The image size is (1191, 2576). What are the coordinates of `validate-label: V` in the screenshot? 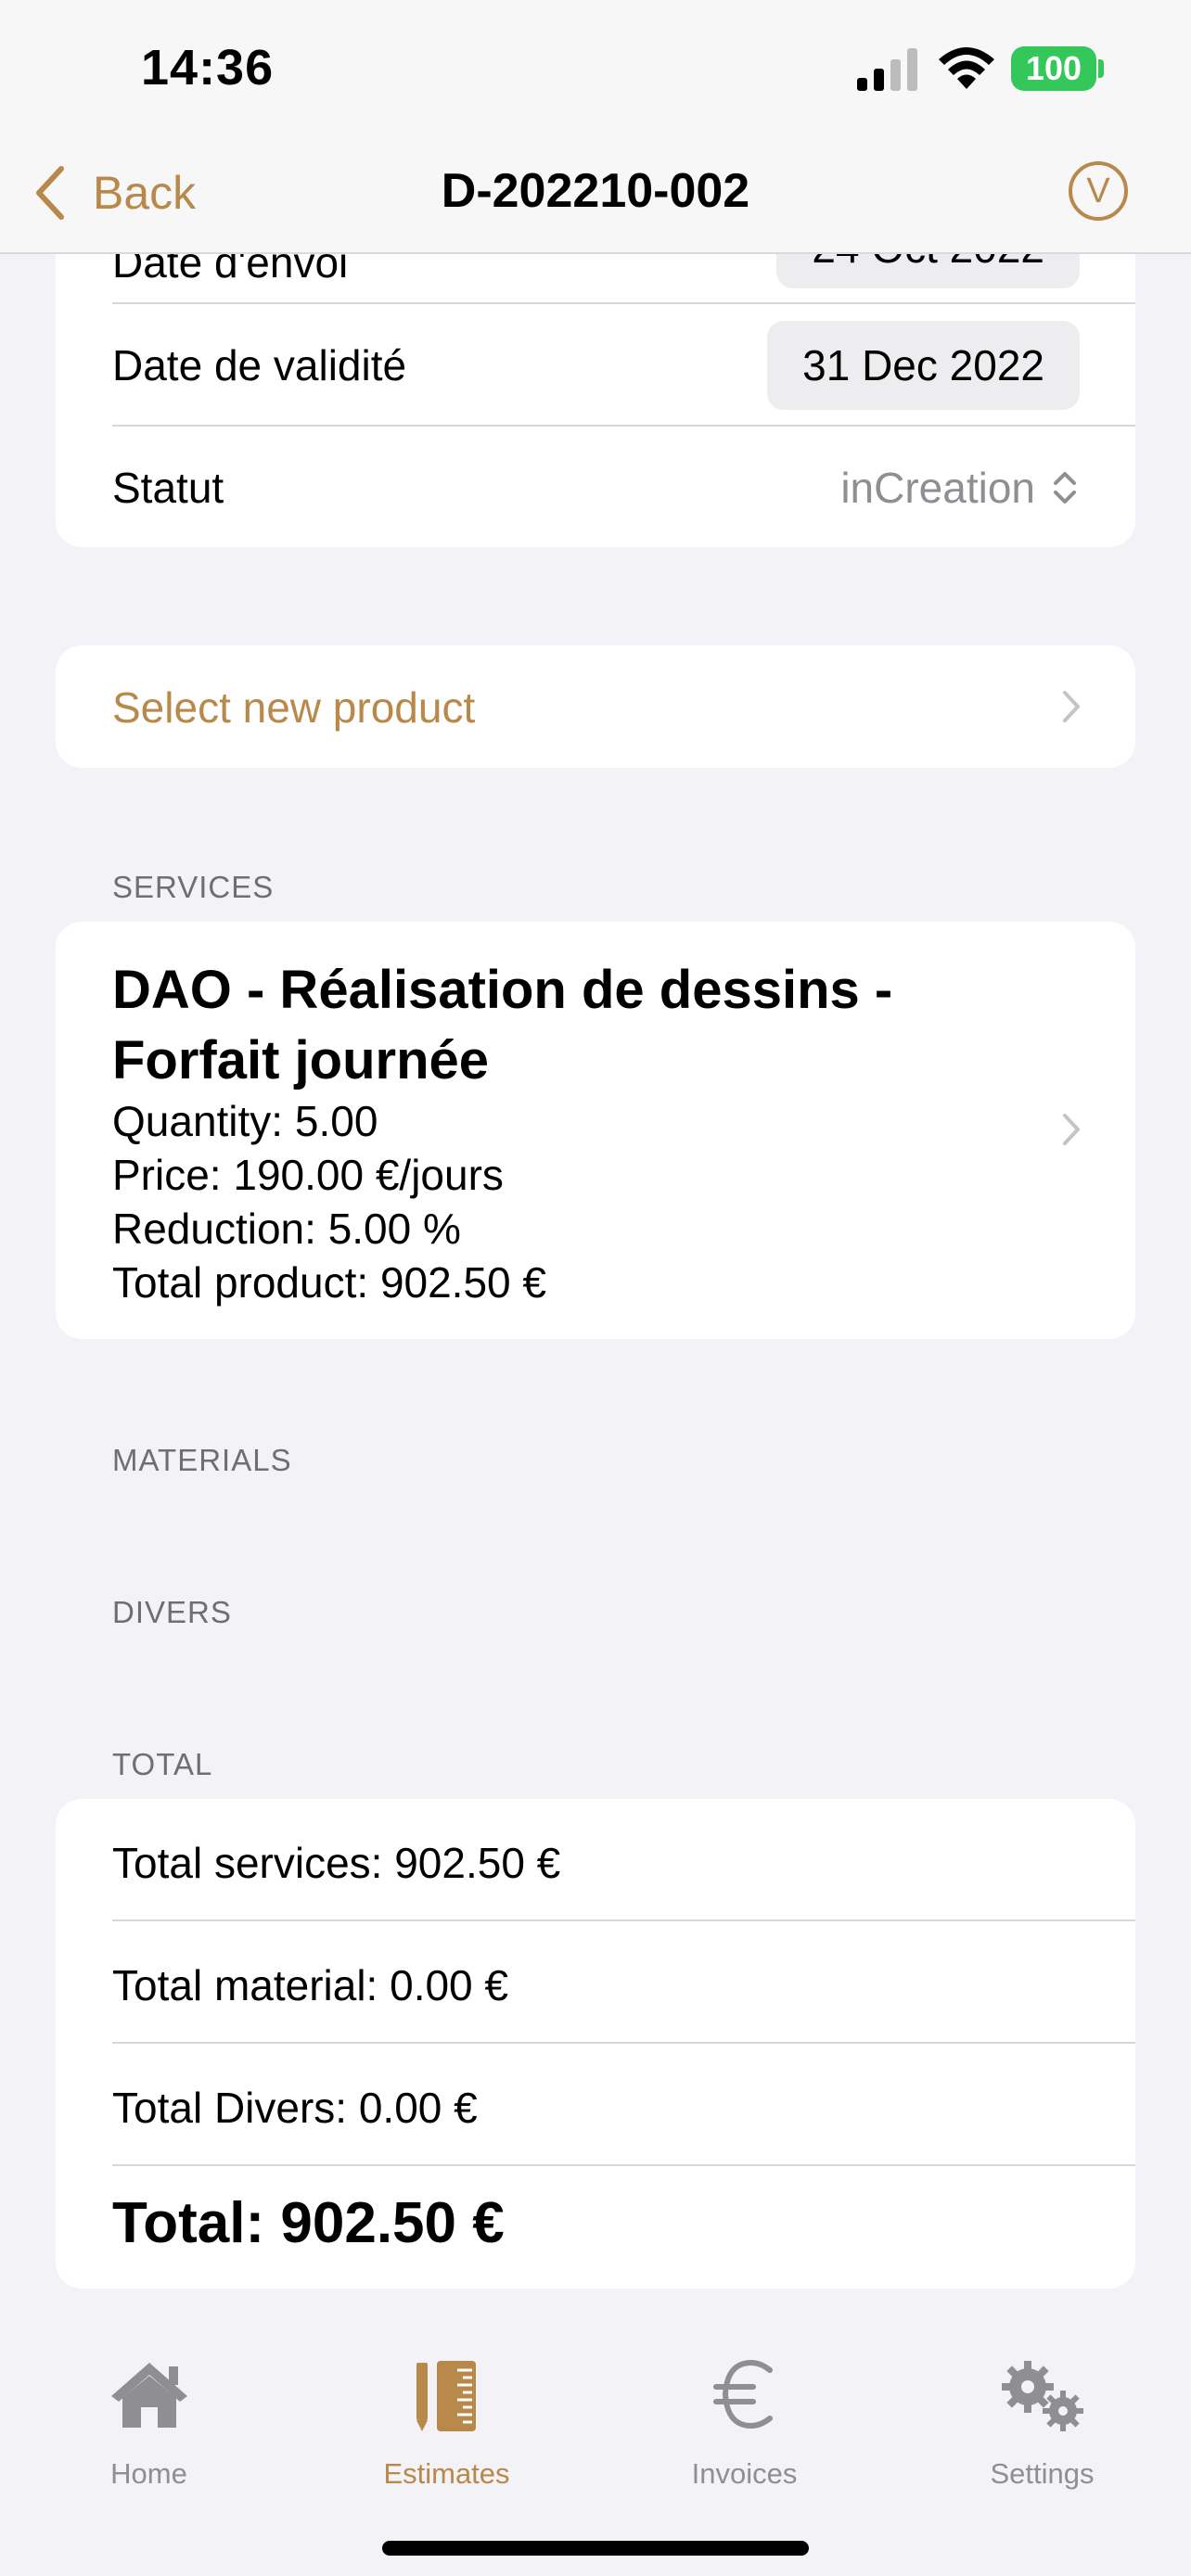 It's located at (1098, 191).